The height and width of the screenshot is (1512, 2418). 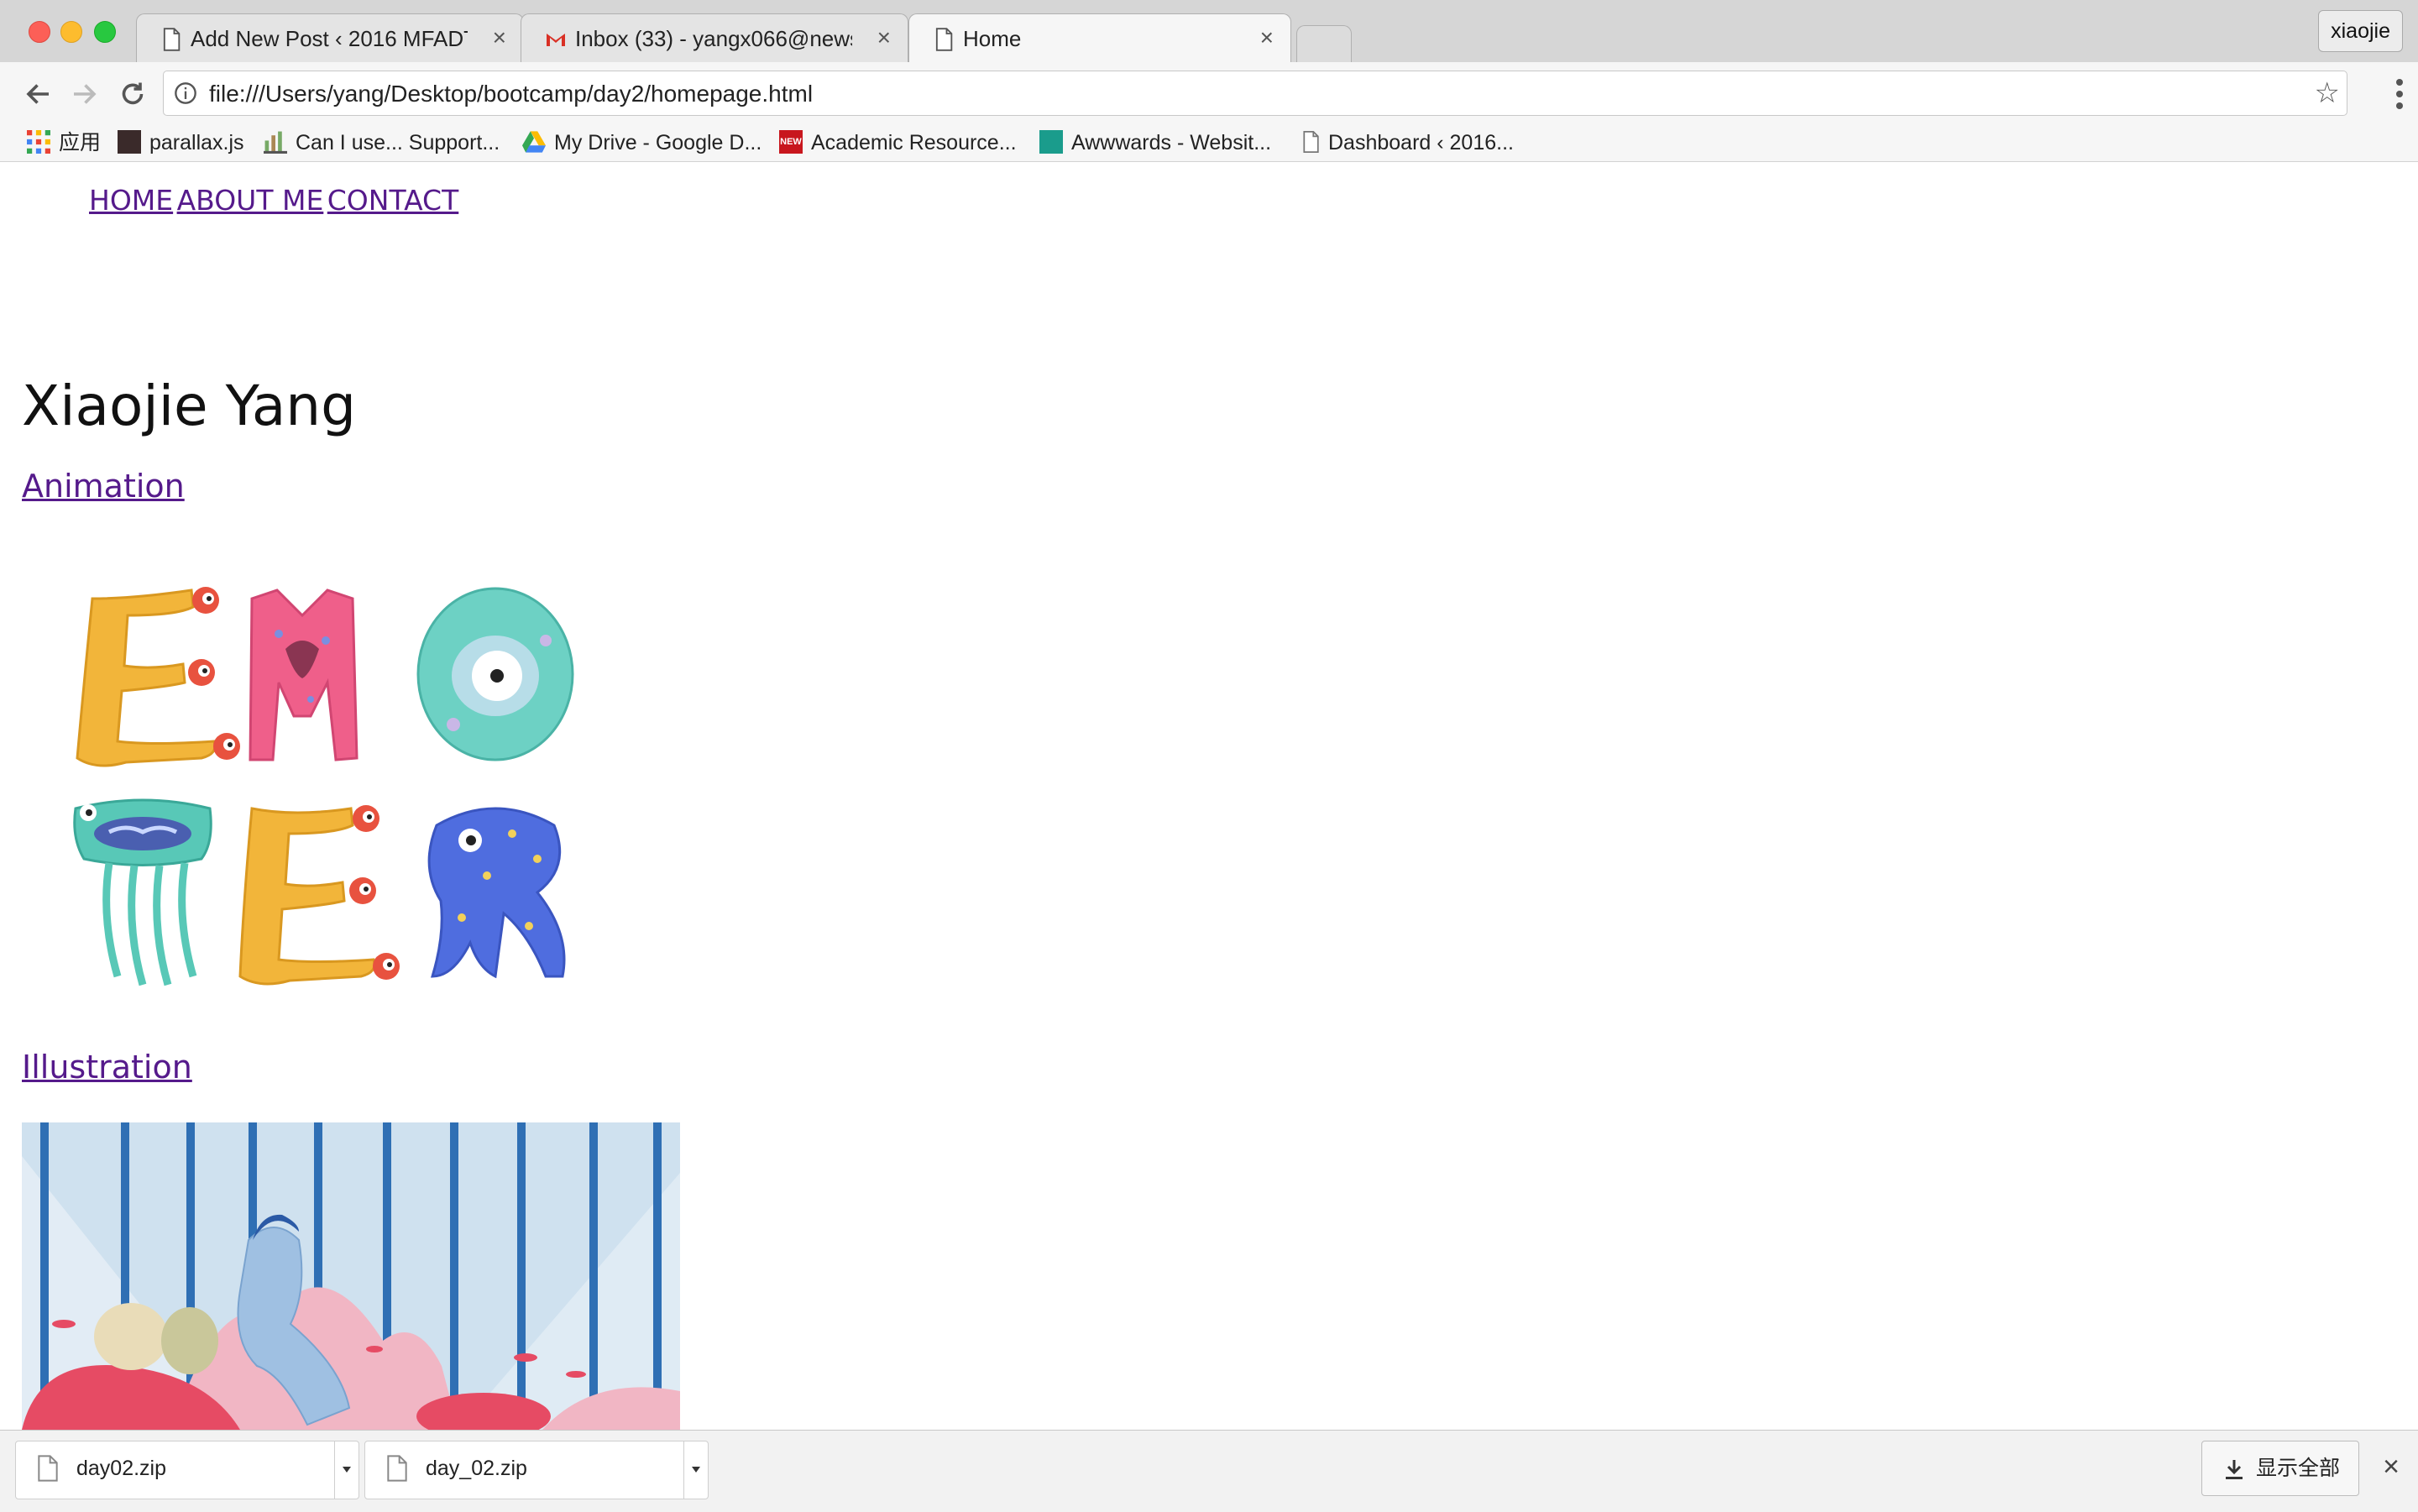 What do you see at coordinates (196, 142) in the screenshot?
I see `bookmark-label: parallax.js` at bounding box center [196, 142].